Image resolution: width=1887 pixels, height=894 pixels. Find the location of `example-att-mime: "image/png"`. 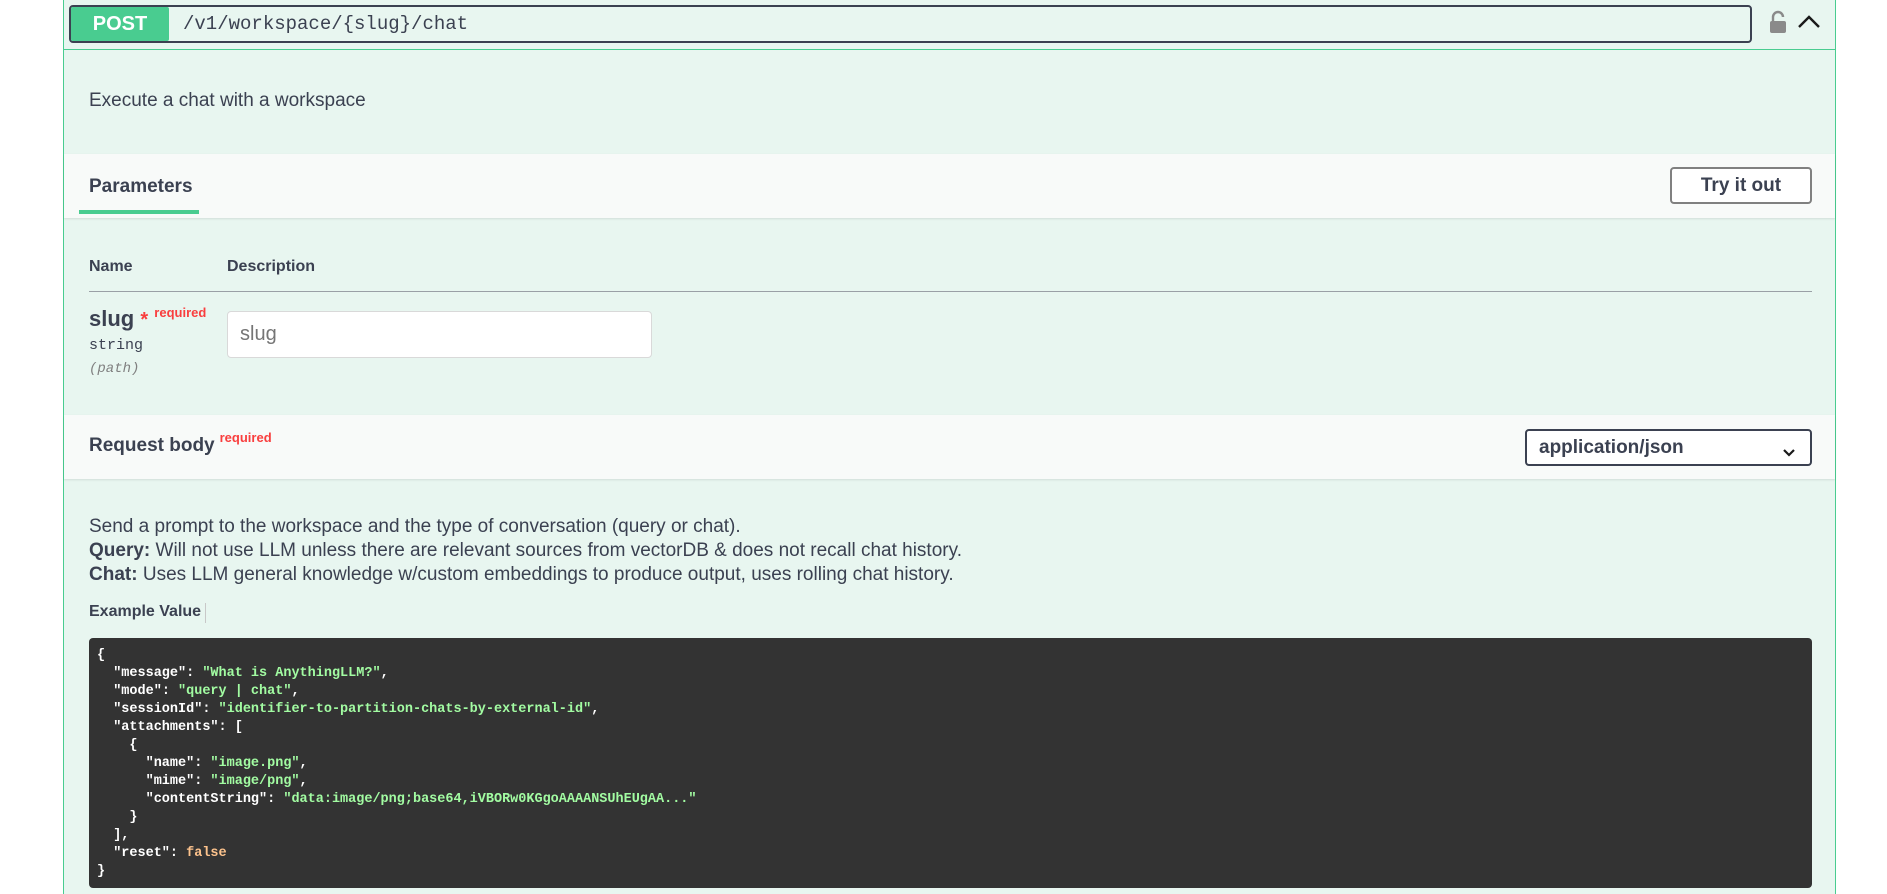

example-att-mime: "image/png" is located at coordinates (255, 781).